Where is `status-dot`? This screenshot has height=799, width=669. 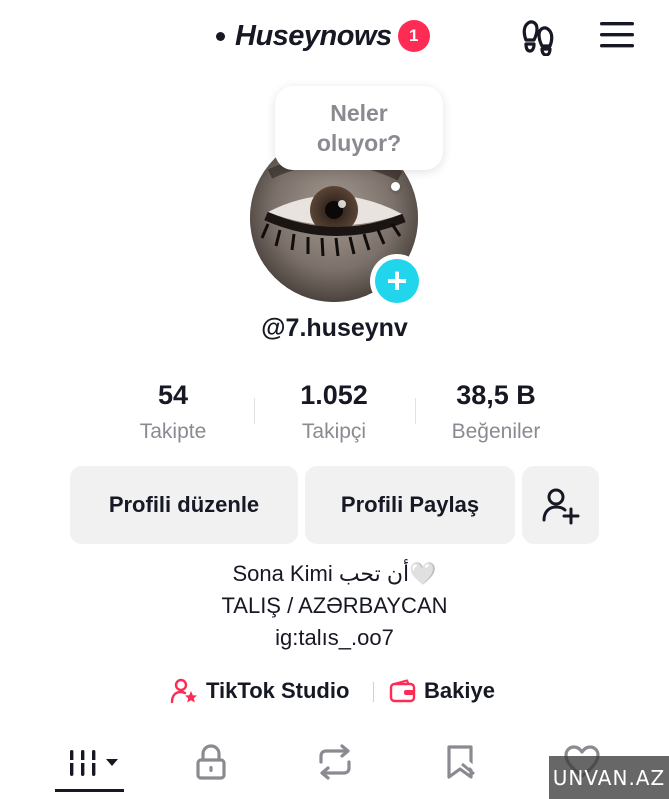 status-dot is located at coordinates (220, 36).